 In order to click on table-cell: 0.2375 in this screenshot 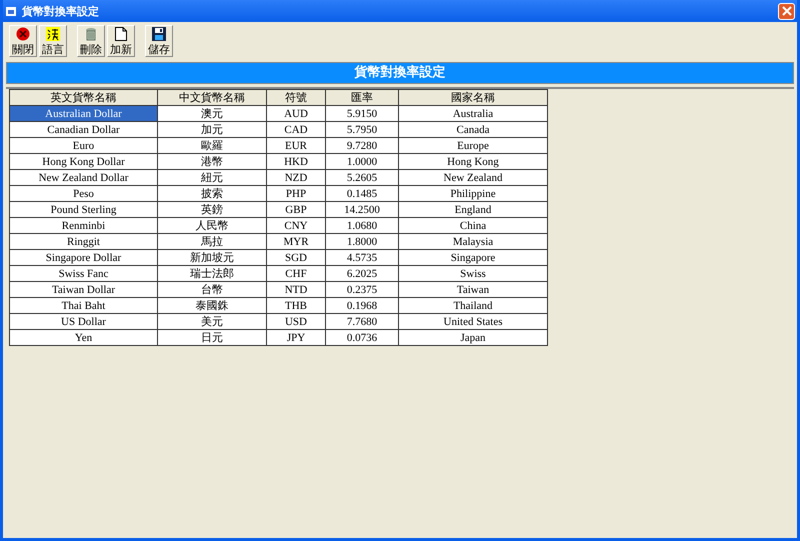, I will do `click(362, 290)`.